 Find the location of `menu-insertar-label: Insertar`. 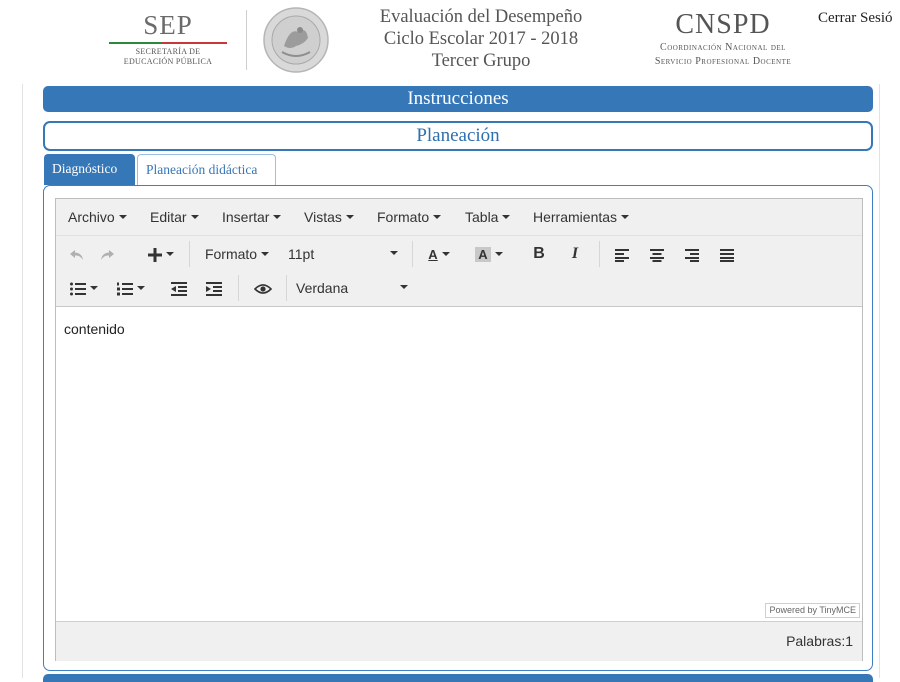

menu-insertar-label: Insertar is located at coordinates (246, 217).